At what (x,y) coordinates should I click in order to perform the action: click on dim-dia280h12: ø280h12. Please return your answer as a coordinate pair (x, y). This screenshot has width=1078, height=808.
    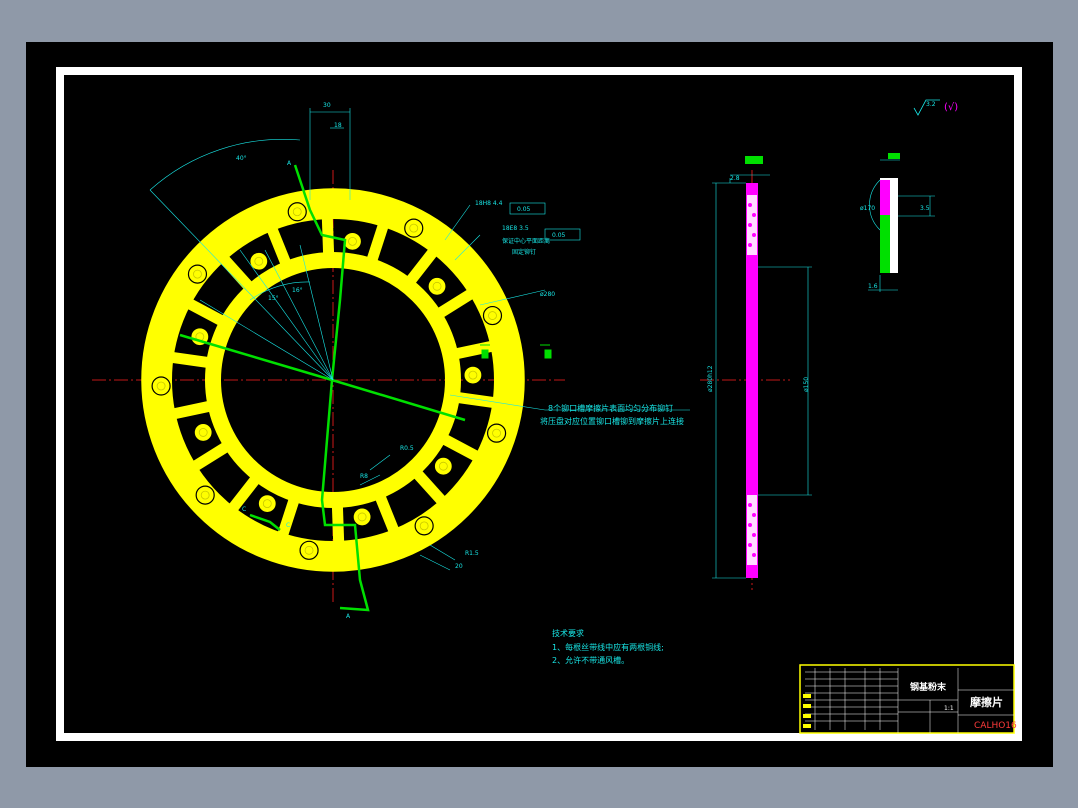
    Looking at the image, I should click on (710, 378).